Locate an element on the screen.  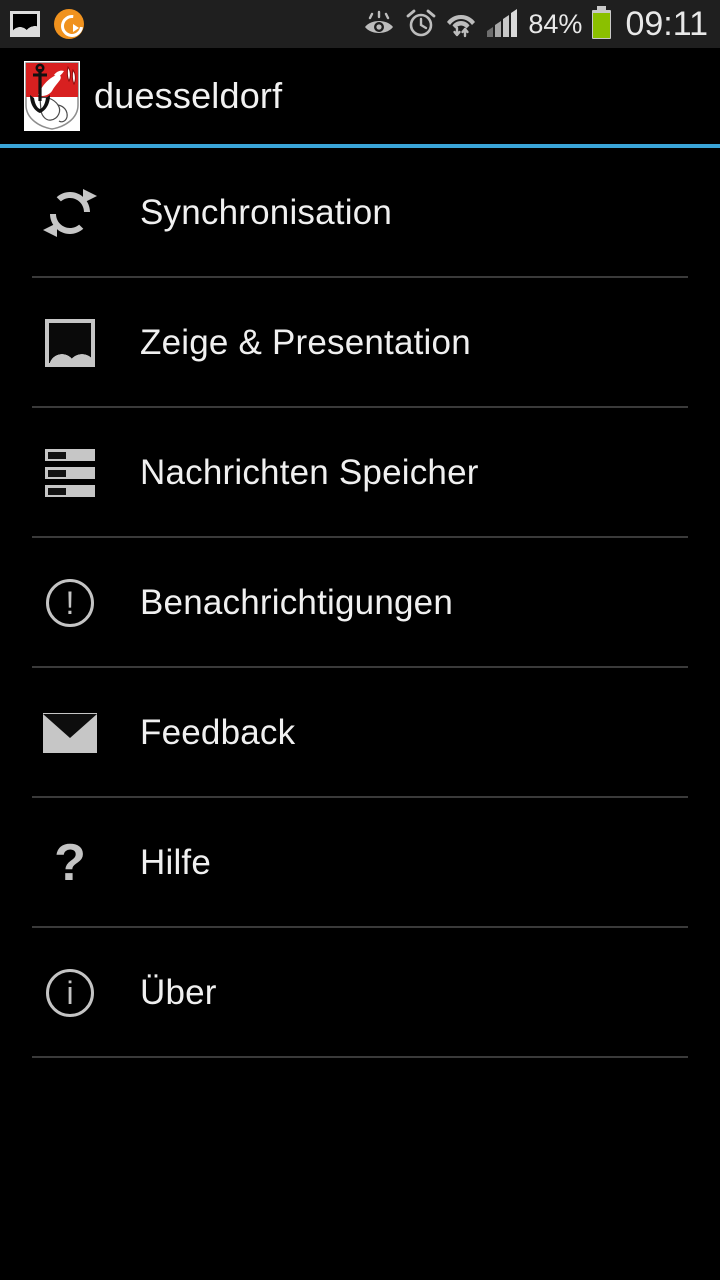
message-storage-list-icon is located at coordinates (70, 473).